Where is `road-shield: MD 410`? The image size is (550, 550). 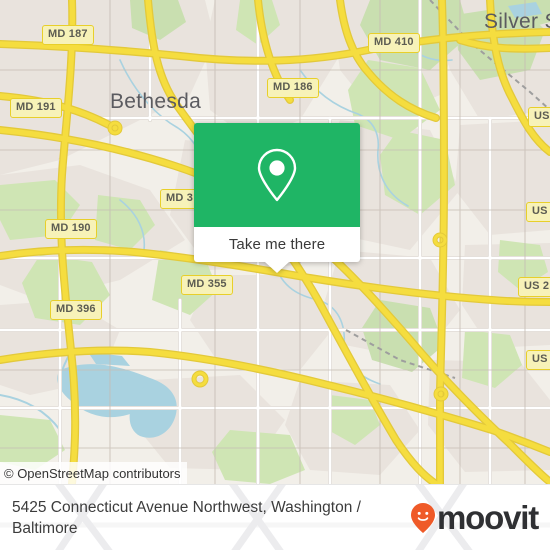 road-shield: MD 410 is located at coordinates (394, 43).